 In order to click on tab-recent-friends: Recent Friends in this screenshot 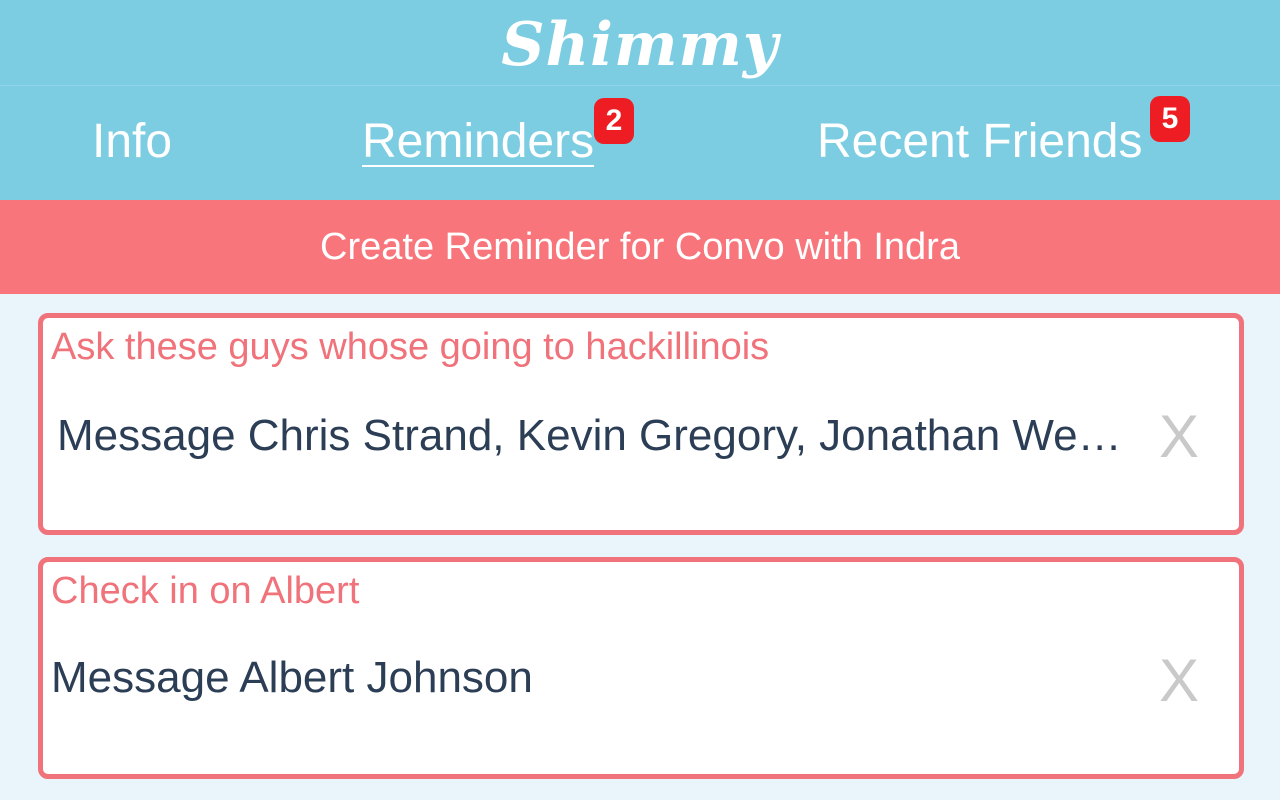, I will do `click(979, 142)`.